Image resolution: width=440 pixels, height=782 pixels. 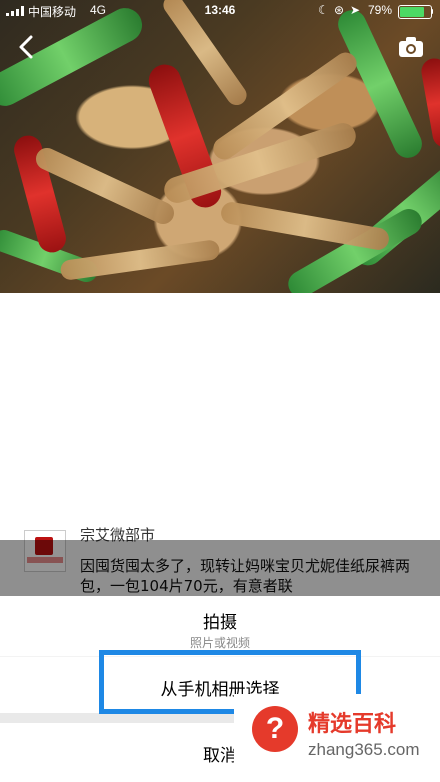 What do you see at coordinates (380, 10) in the screenshot?
I see `battery-percent: 79%` at bounding box center [380, 10].